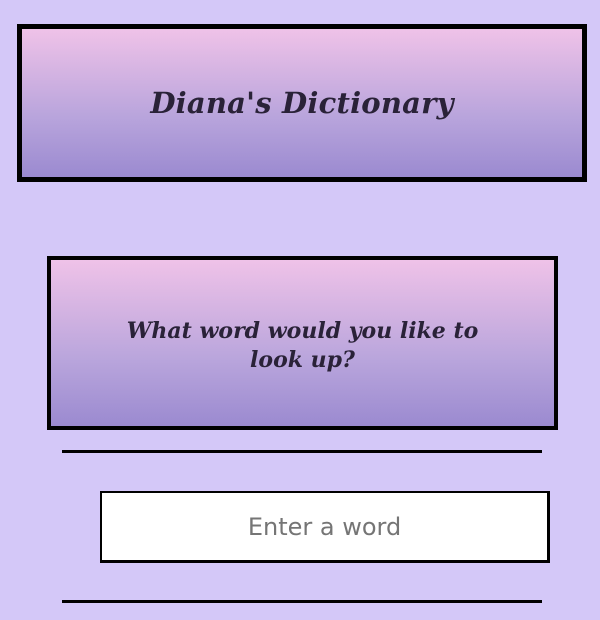 This screenshot has height=620, width=600. I want to click on page-title: Diana's Dictionary, so click(302, 103).